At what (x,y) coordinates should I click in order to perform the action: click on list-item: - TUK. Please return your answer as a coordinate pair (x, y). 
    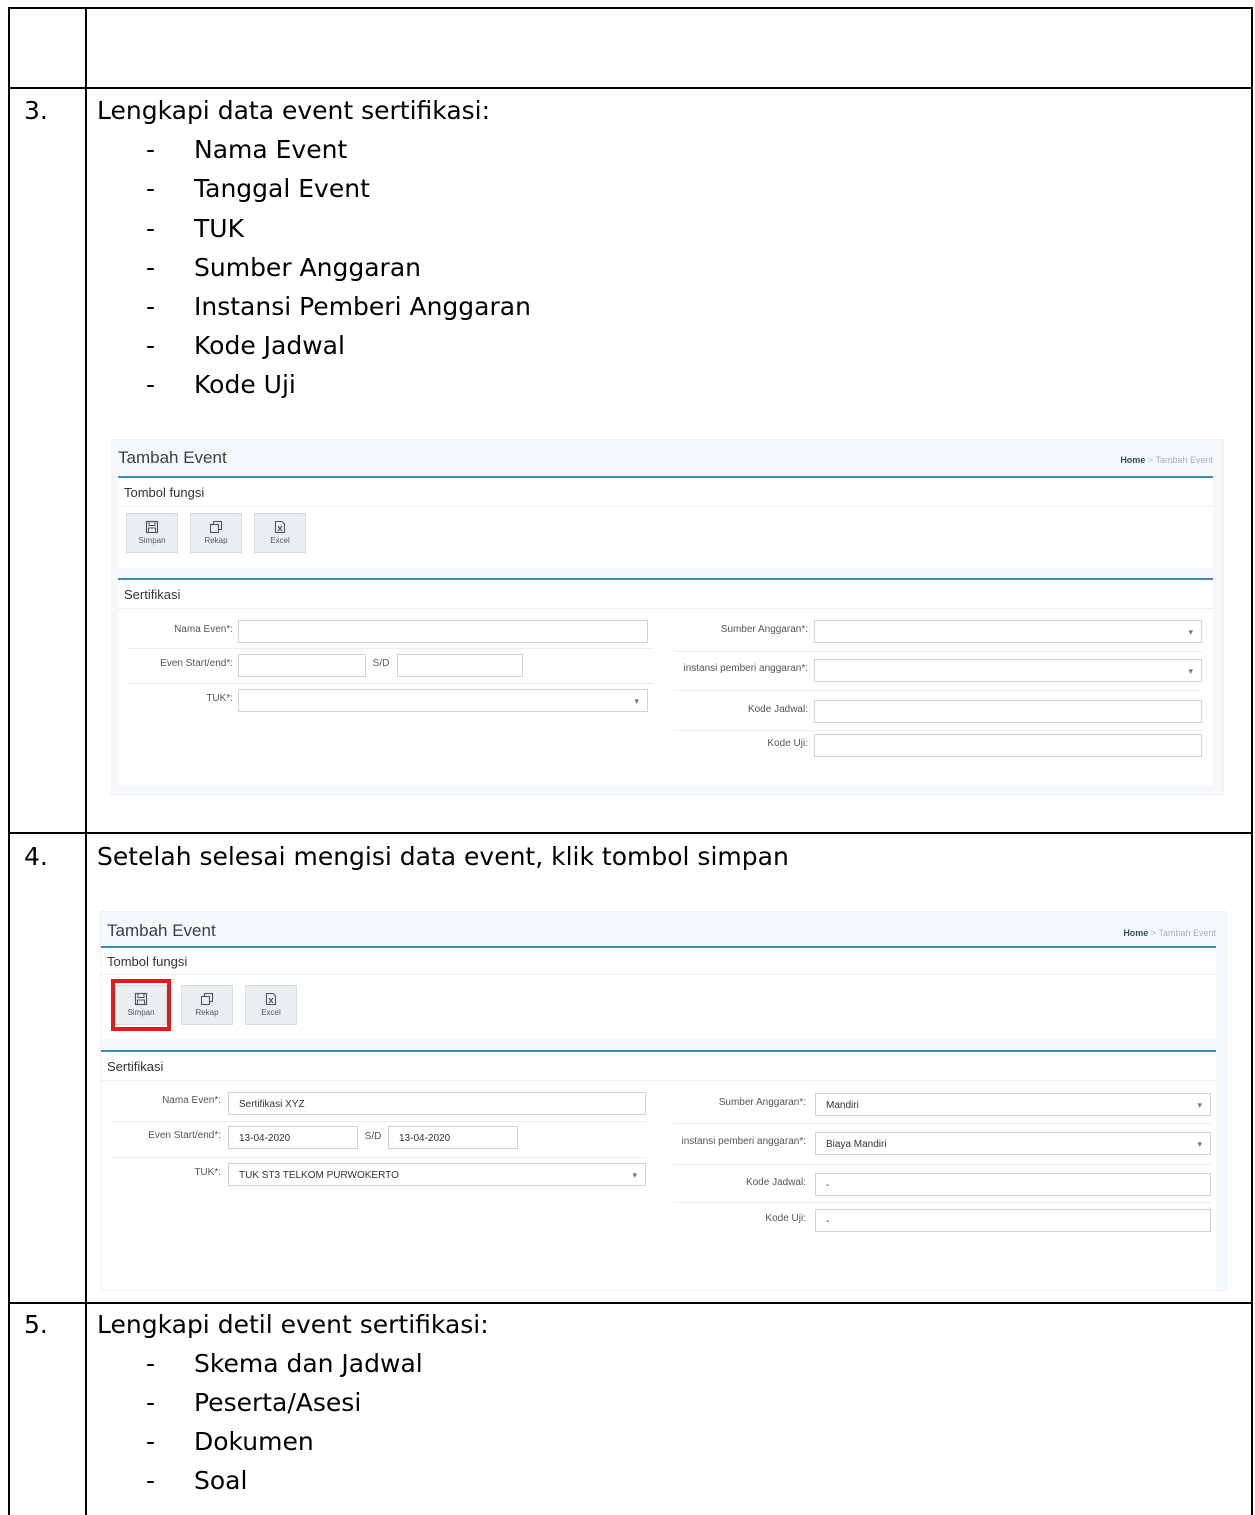
    Looking at the image, I should click on (195, 228).